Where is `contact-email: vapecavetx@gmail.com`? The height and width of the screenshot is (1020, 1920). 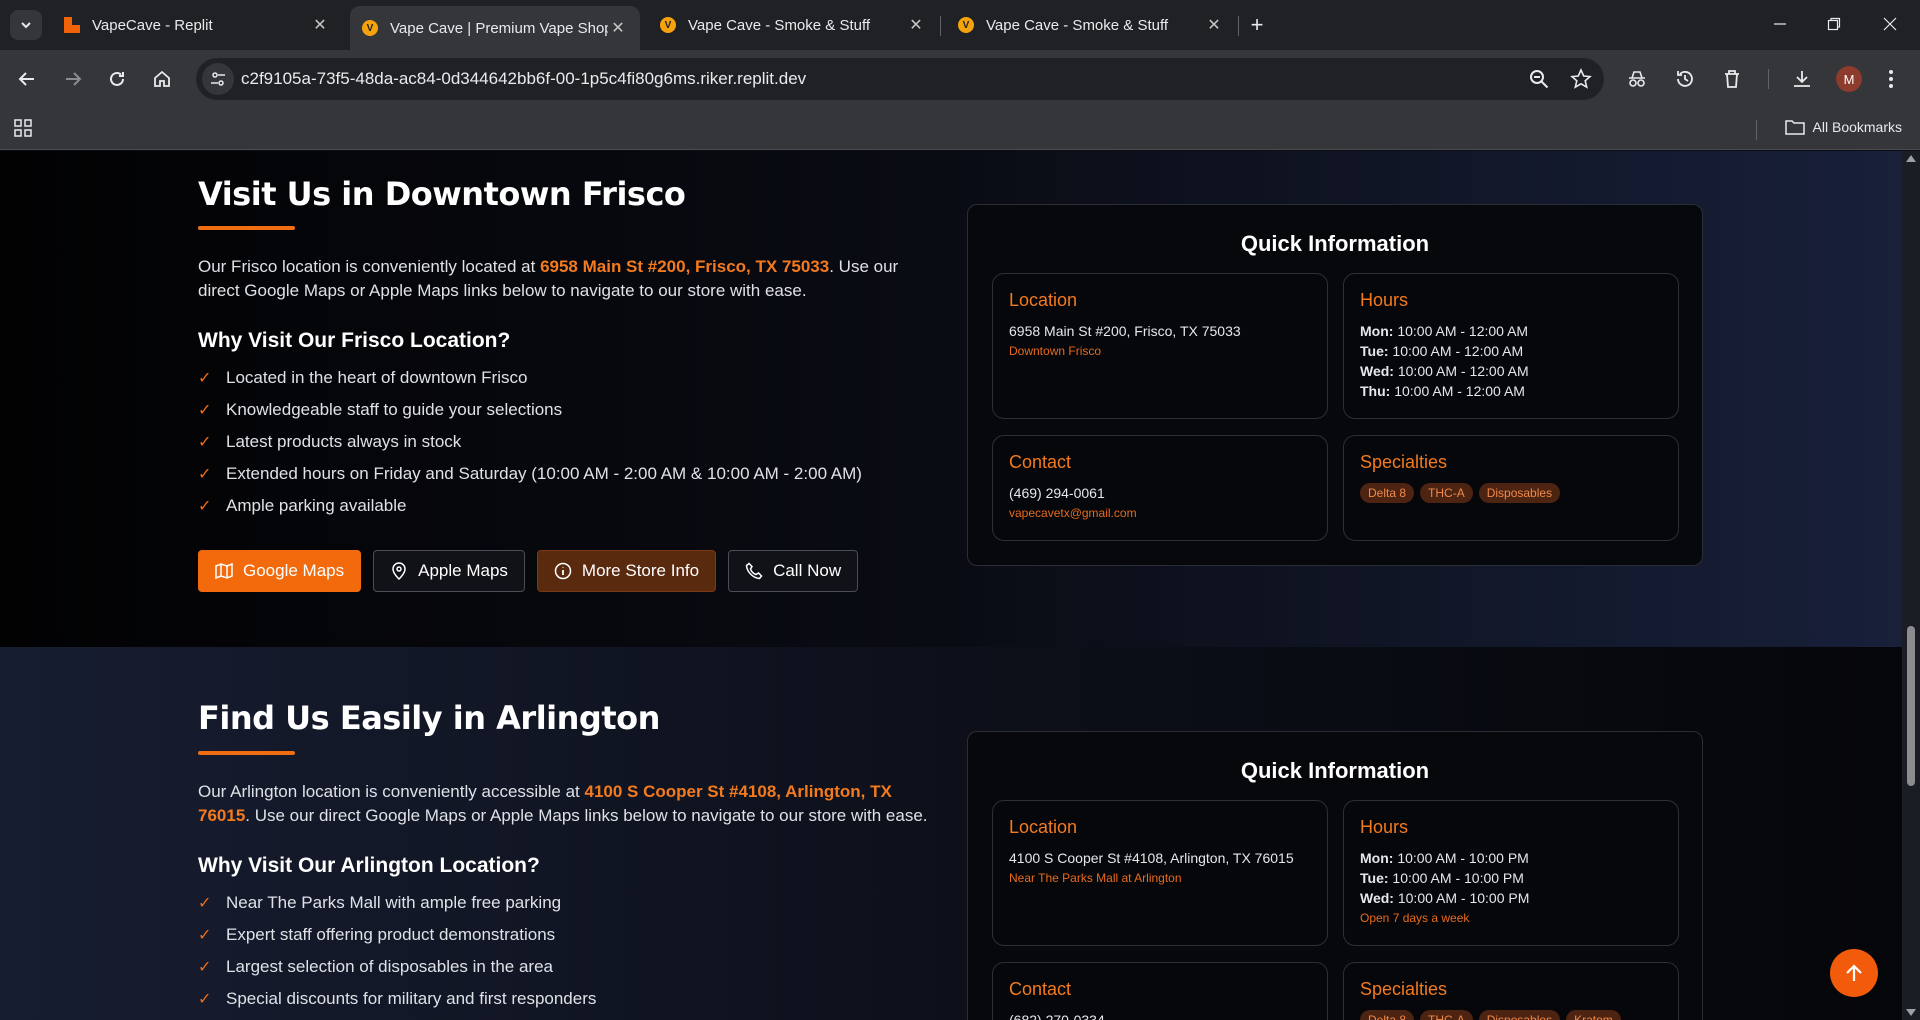
contact-email: vapecavetx@gmail.com is located at coordinates (1160, 513).